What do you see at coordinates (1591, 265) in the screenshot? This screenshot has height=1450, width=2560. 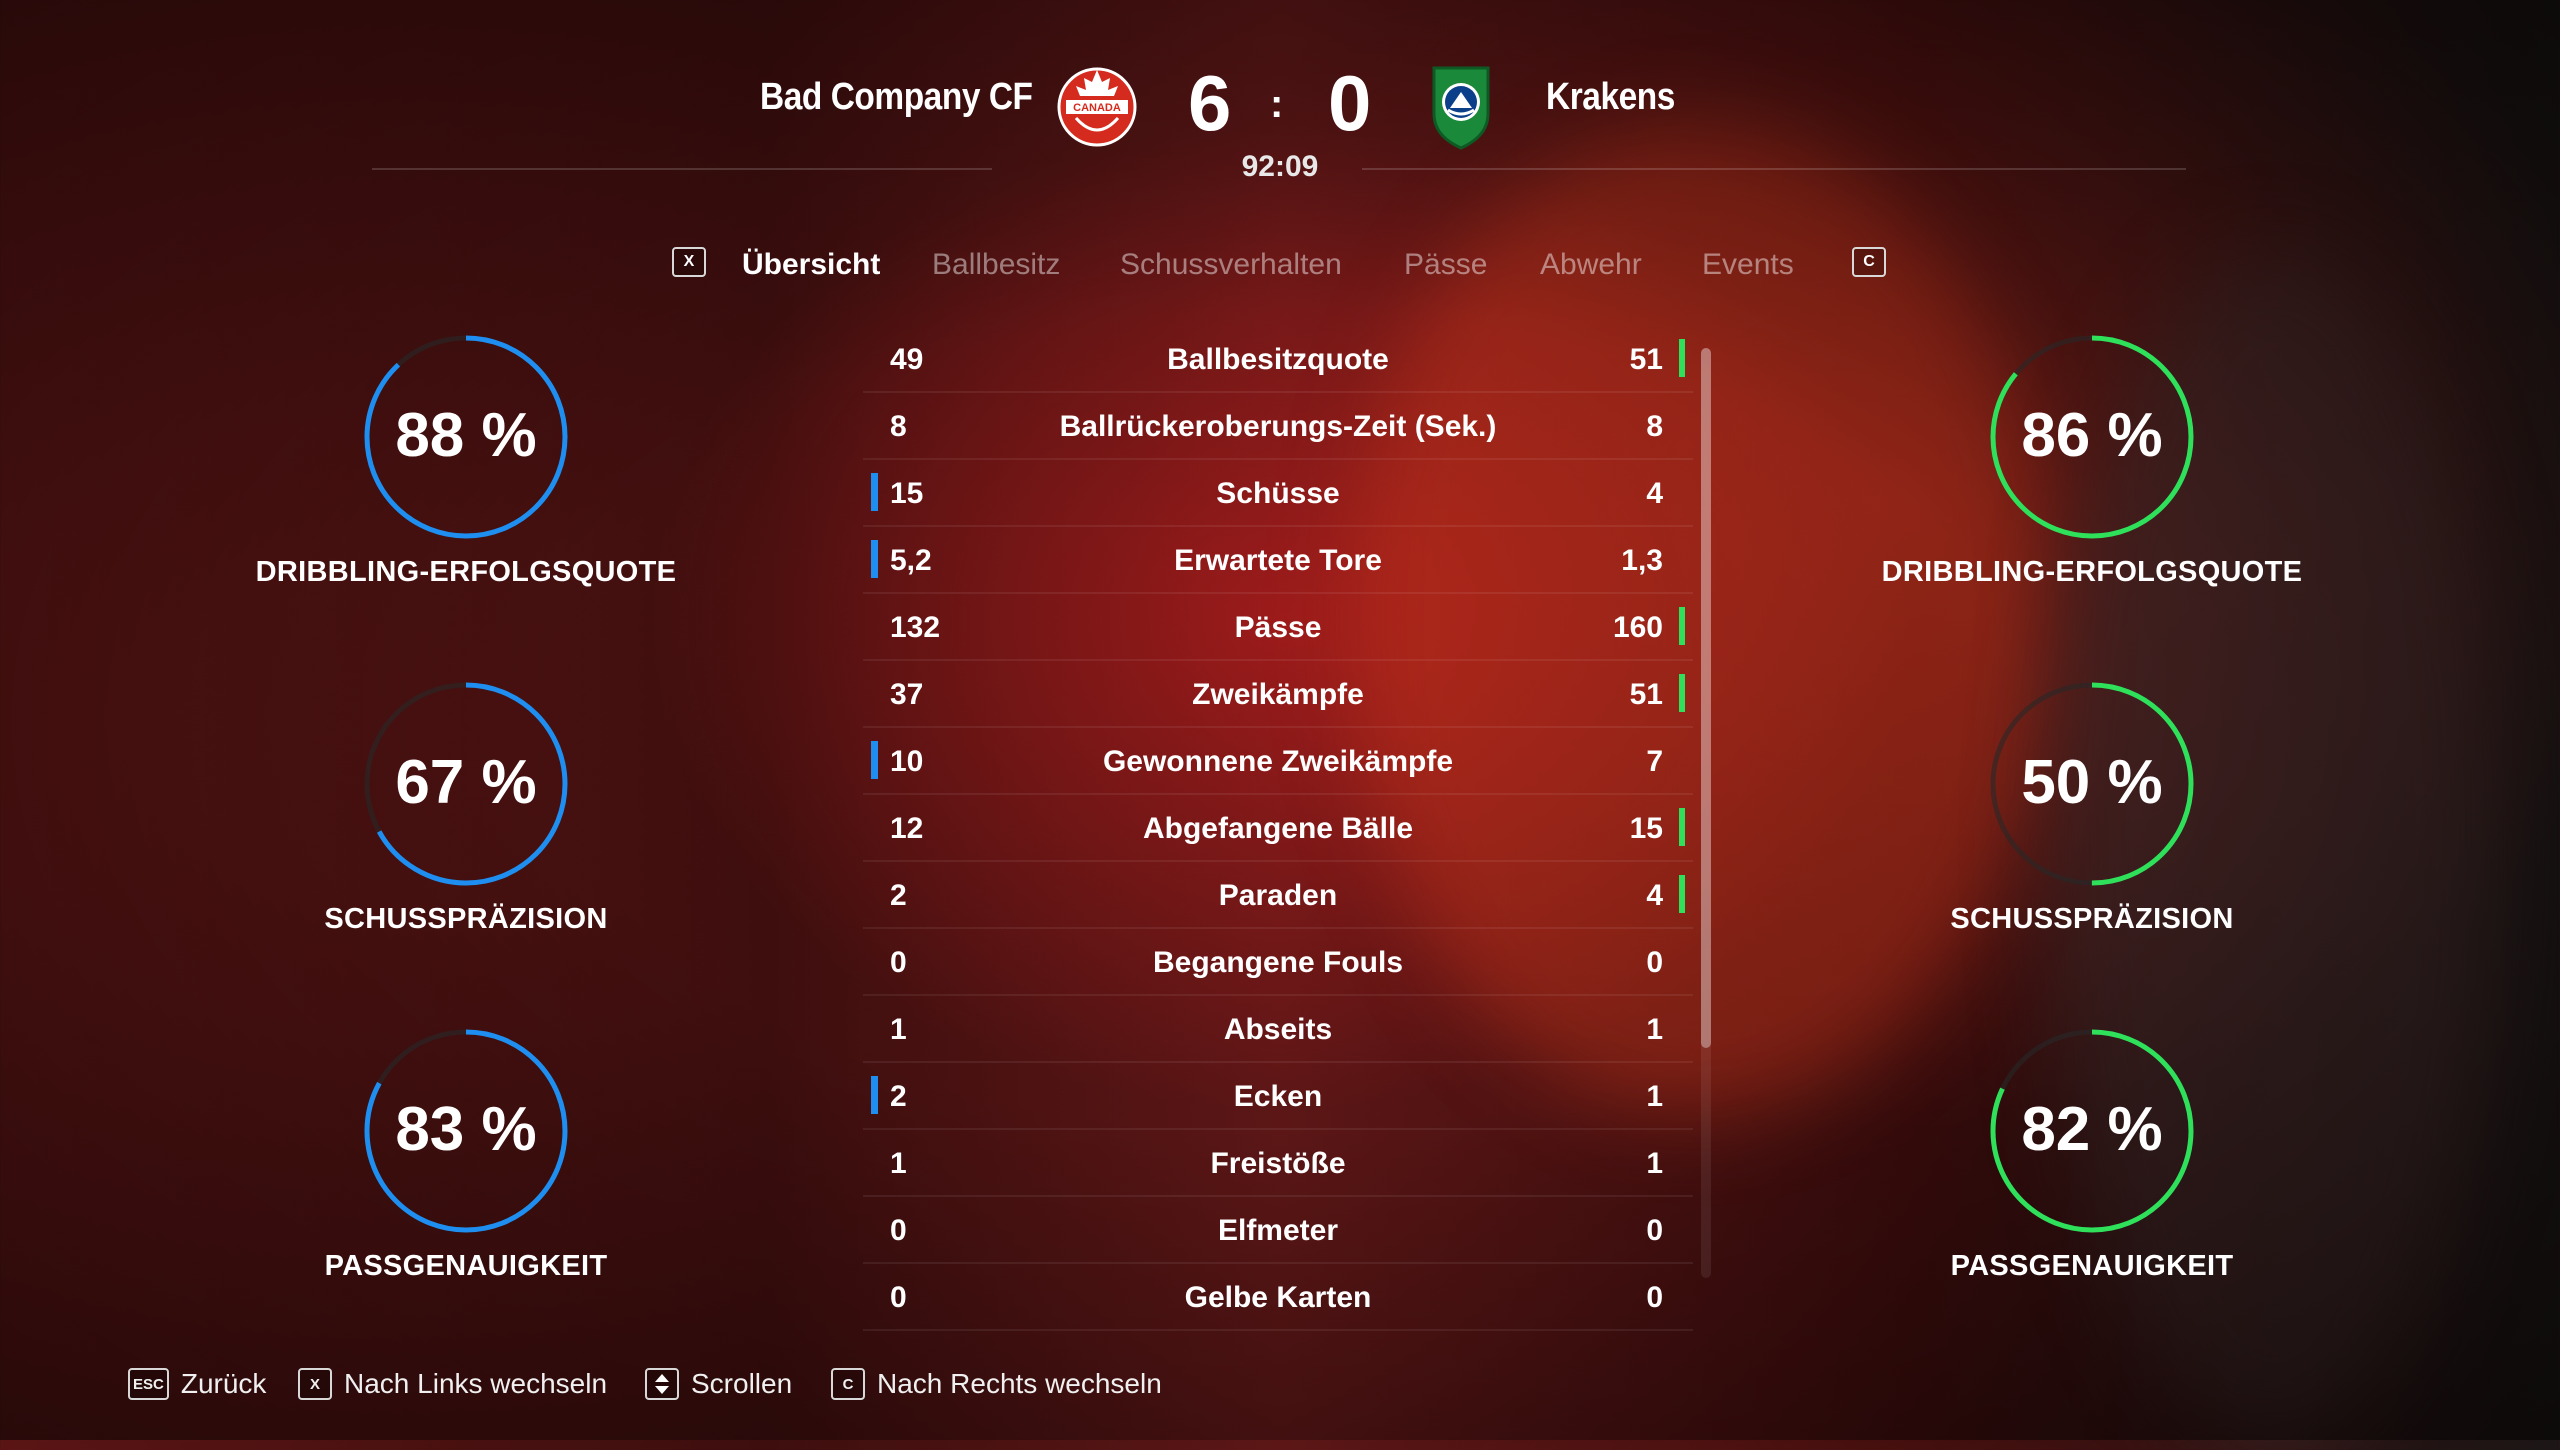 I see `tab-defense: Abwehr` at bounding box center [1591, 265].